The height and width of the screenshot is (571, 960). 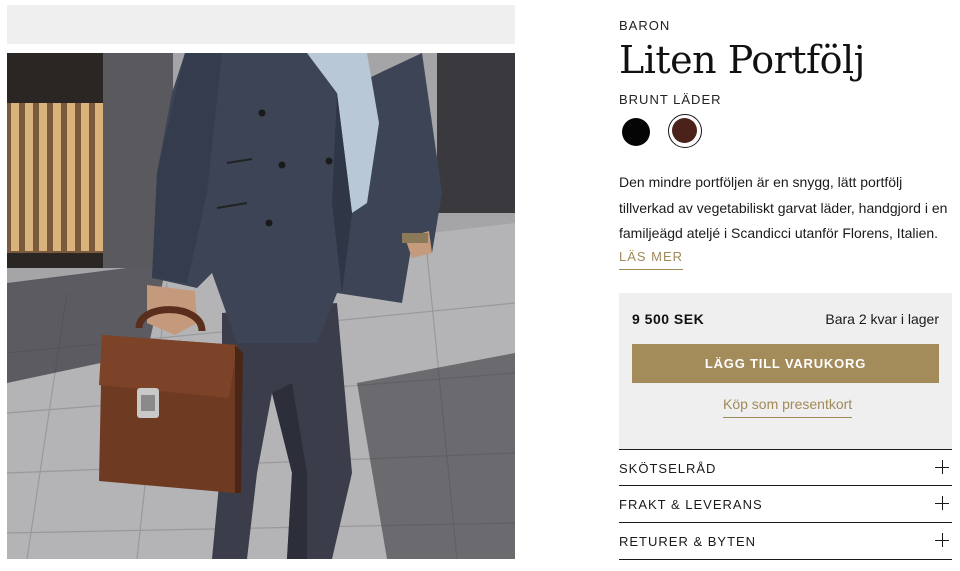 I want to click on accordion-label: FRAKT & LEVERANS, so click(x=691, y=504).